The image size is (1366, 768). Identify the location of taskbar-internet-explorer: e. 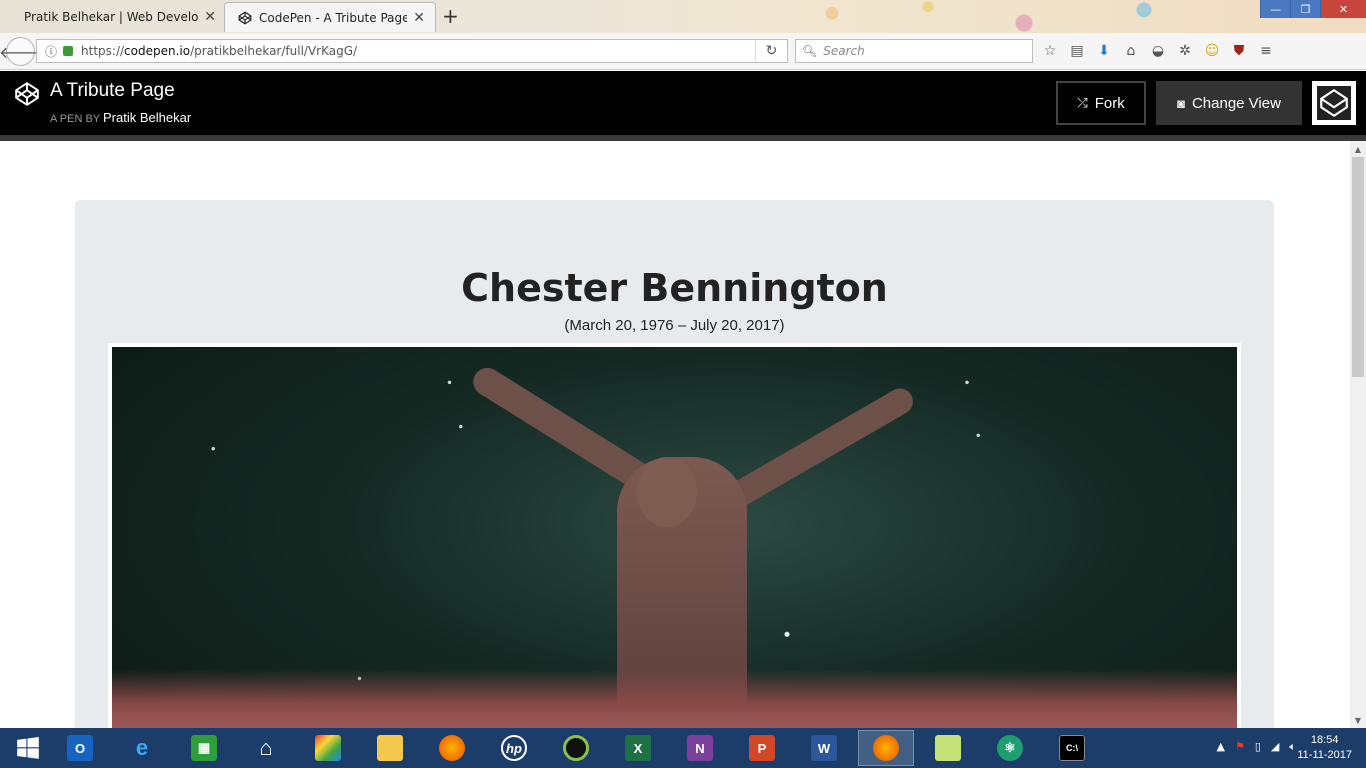
(142, 748).